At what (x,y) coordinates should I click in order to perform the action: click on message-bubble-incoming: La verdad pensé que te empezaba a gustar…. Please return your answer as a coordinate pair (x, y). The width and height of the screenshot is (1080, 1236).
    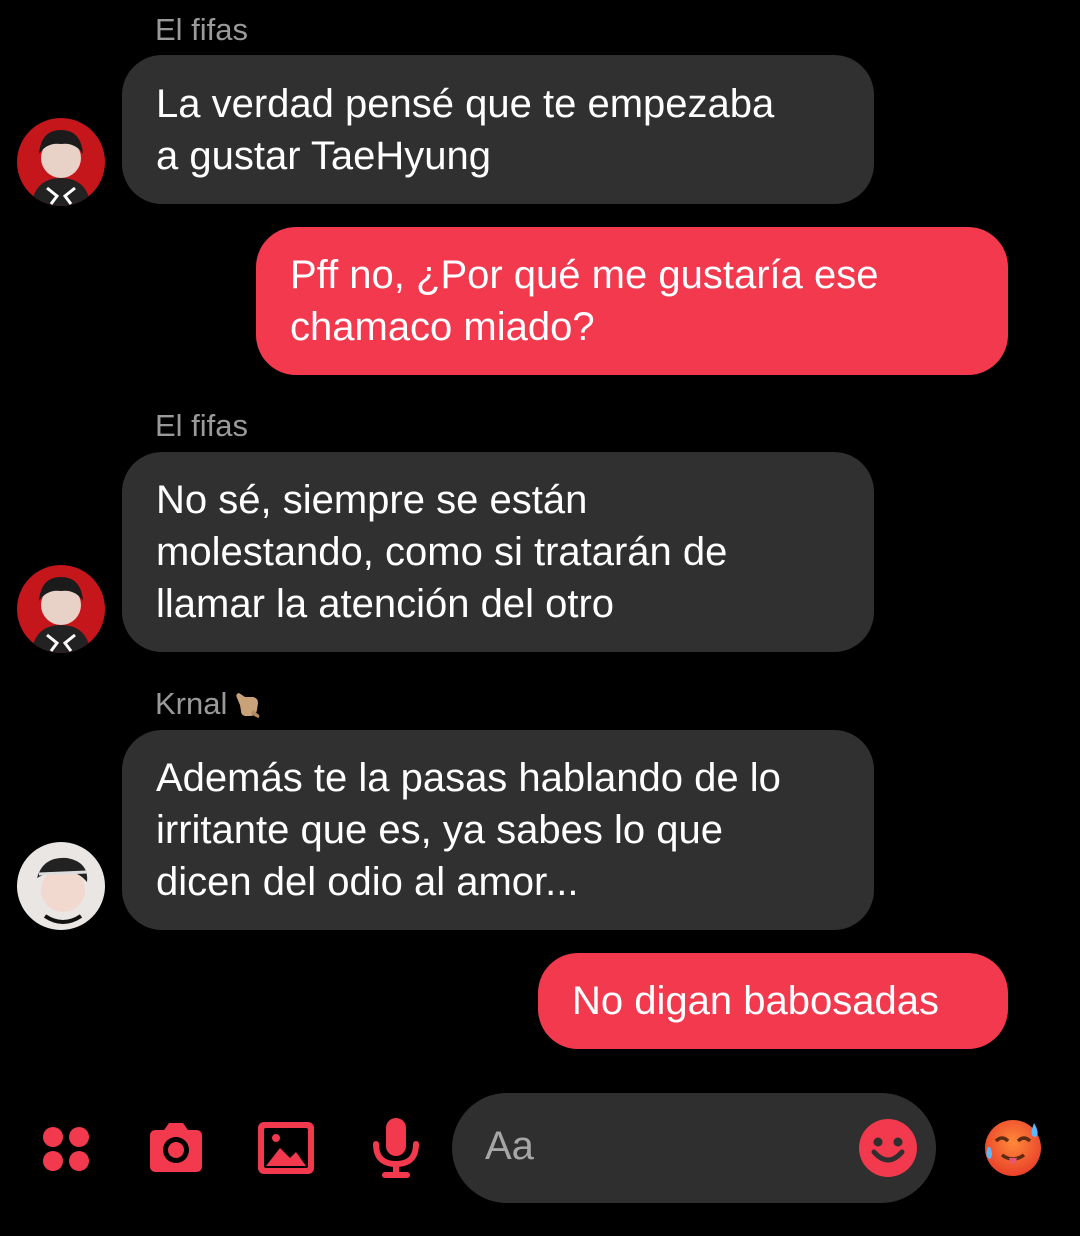
    Looking at the image, I should click on (498, 129).